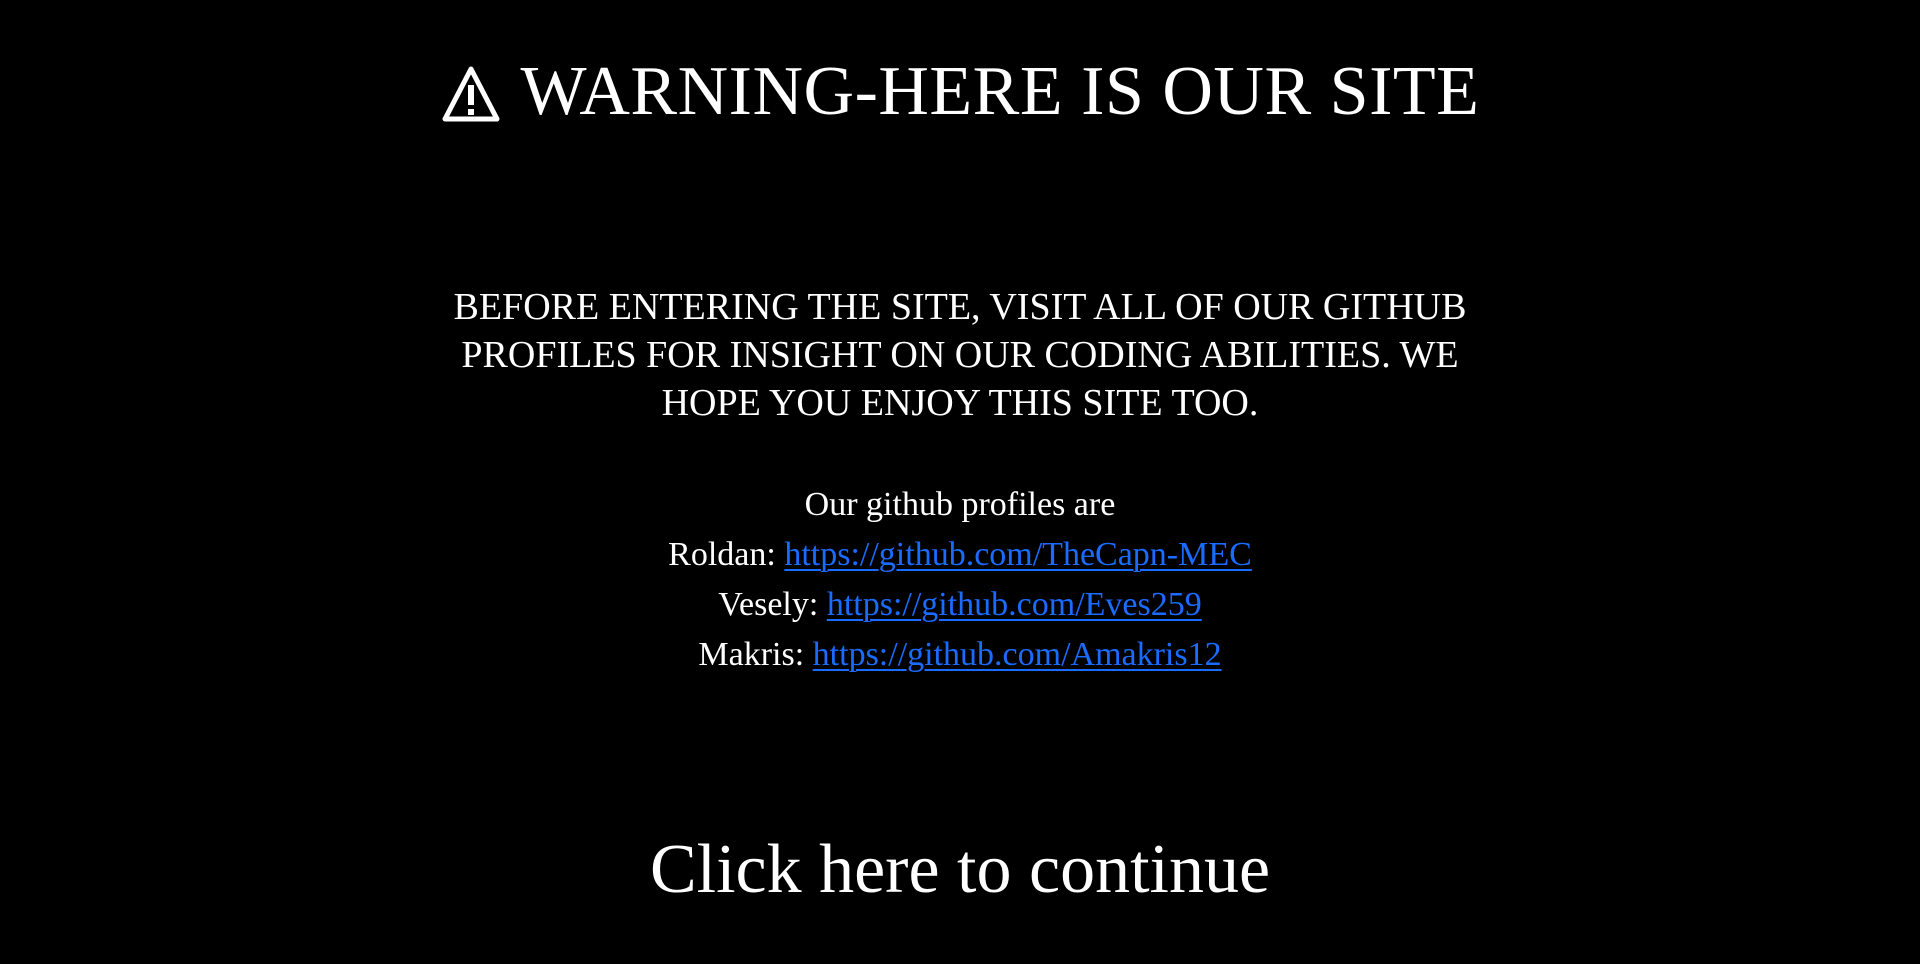 This screenshot has height=964, width=1920. Describe the element at coordinates (768, 604) in the screenshot. I see `profile-name: Vesely:` at that location.